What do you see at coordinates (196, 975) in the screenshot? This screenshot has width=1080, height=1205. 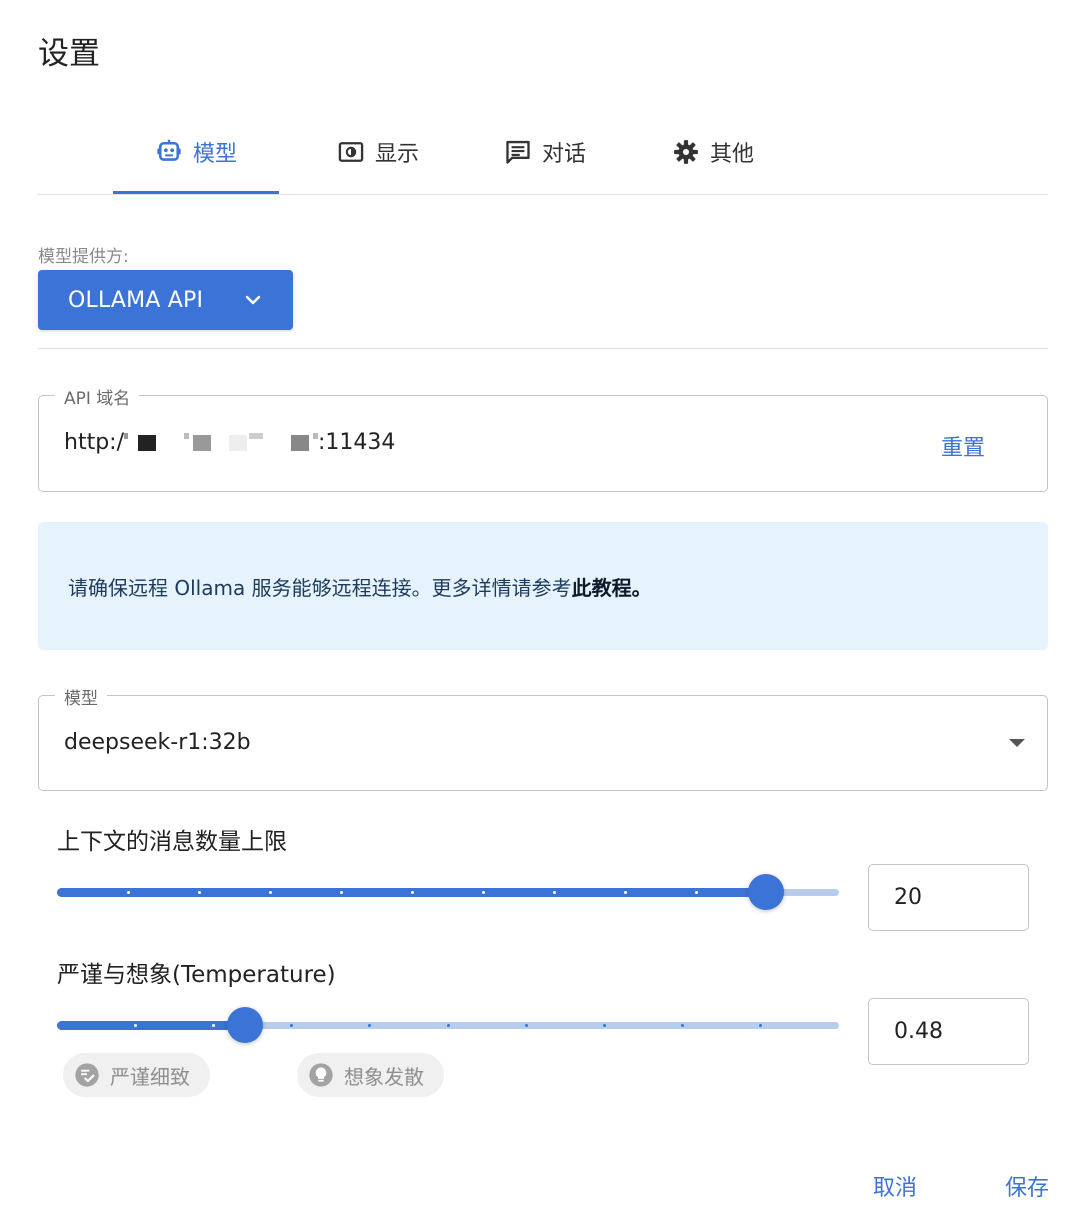 I see `temperature-label: 严谨与想象(Temperature)` at bounding box center [196, 975].